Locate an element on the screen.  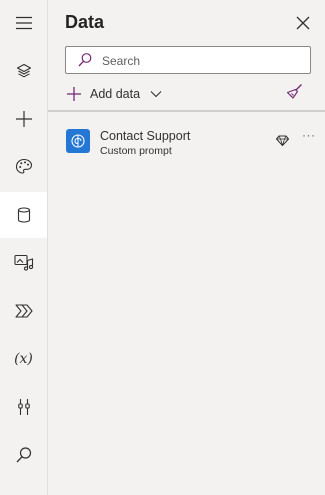
panel-title: Data is located at coordinates (85, 22).